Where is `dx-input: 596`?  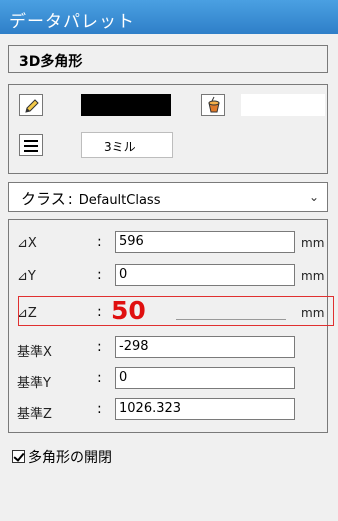
dx-input: 596 is located at coordinates (205, 242).